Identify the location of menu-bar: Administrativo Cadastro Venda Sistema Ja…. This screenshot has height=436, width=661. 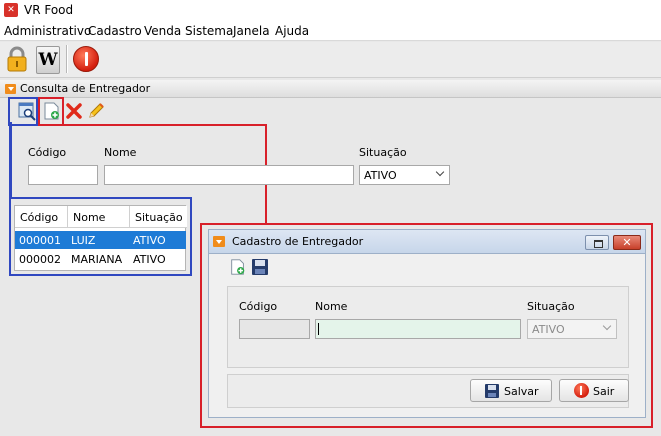
(330, 31).